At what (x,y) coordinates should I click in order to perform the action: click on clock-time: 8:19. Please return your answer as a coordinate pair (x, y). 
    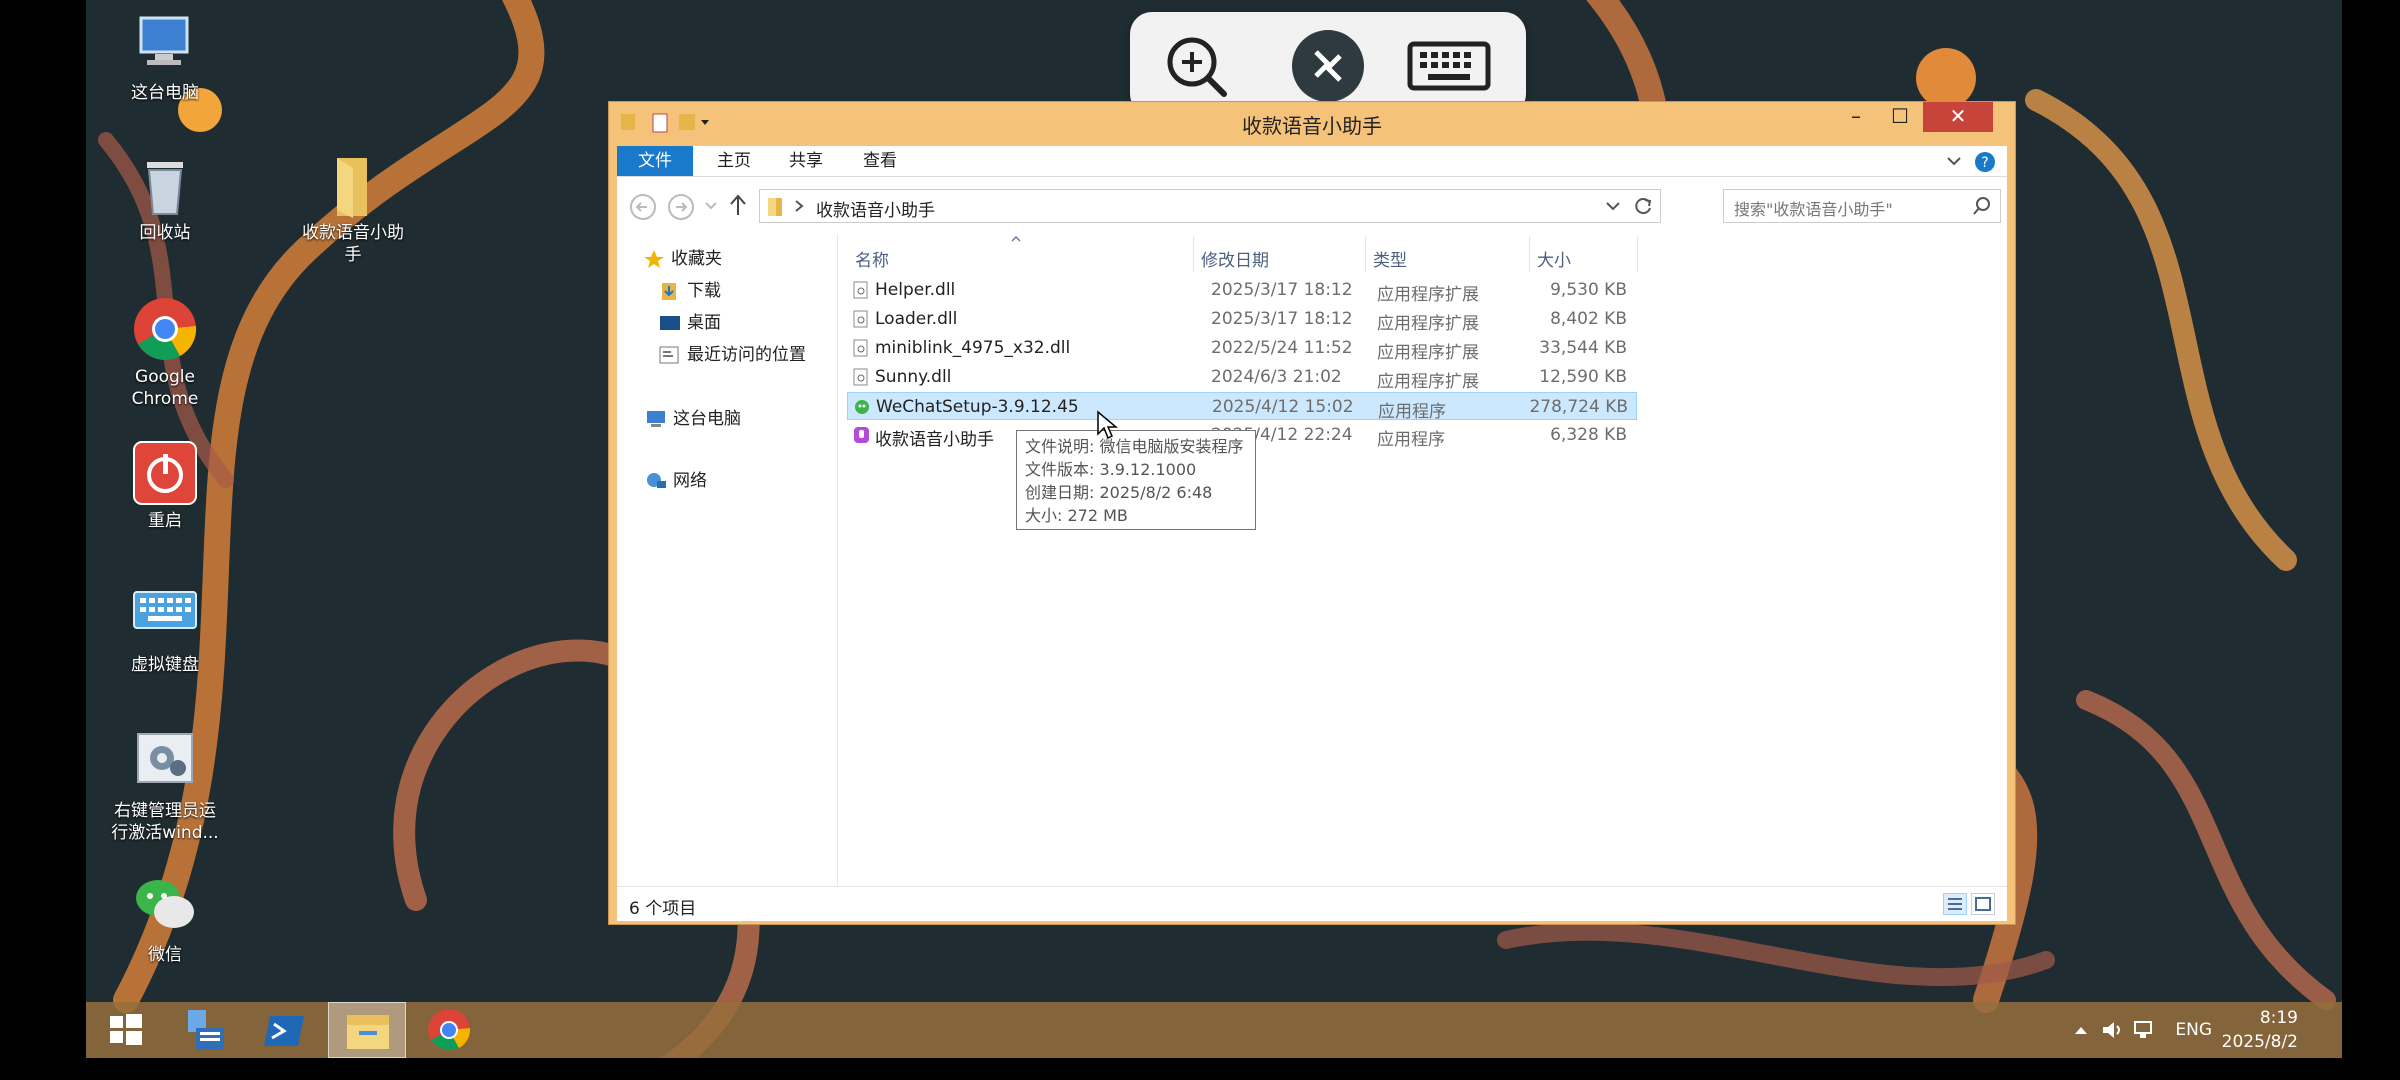
    Looking at the image, I should click on (2279, 1018).